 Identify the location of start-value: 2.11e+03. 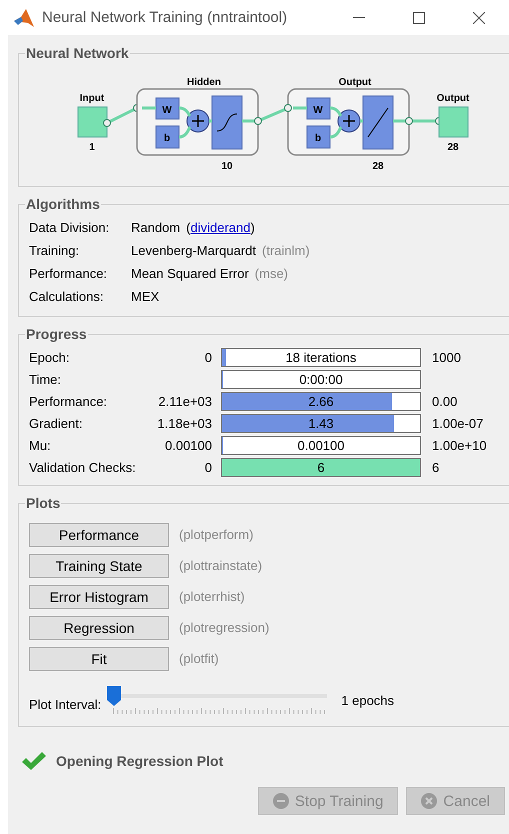
(185, 401).